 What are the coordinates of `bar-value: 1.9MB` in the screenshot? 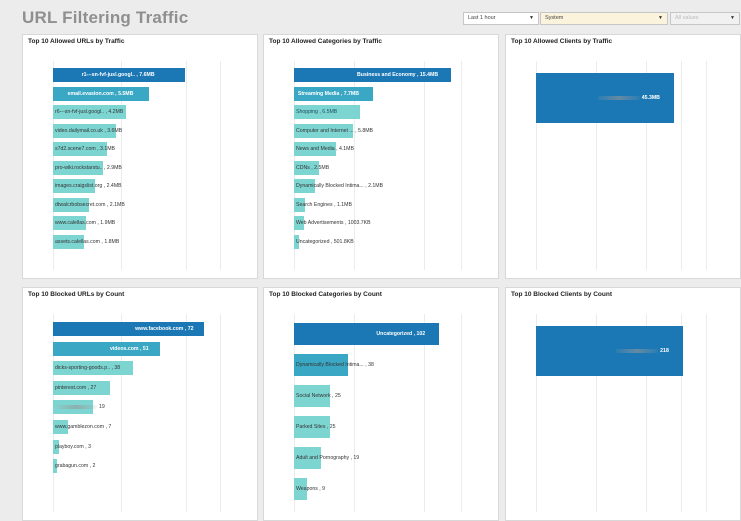 It's located at (108, 223).